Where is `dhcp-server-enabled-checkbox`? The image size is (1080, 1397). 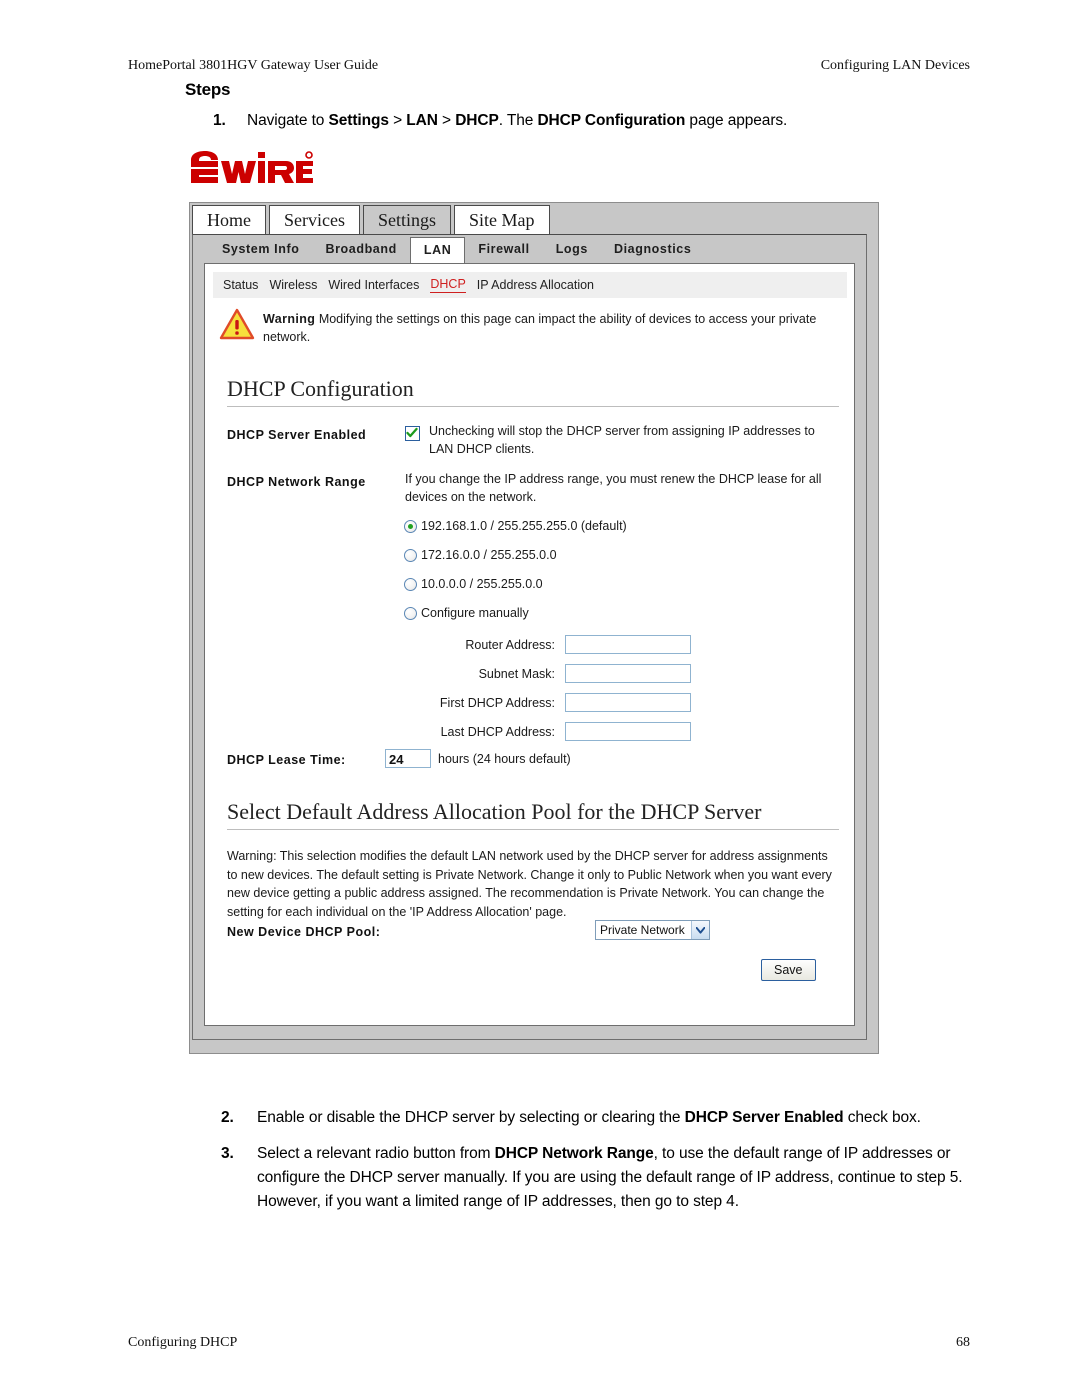
dhcp-server-enabled-checkbox is located at coordinates (412, 433).